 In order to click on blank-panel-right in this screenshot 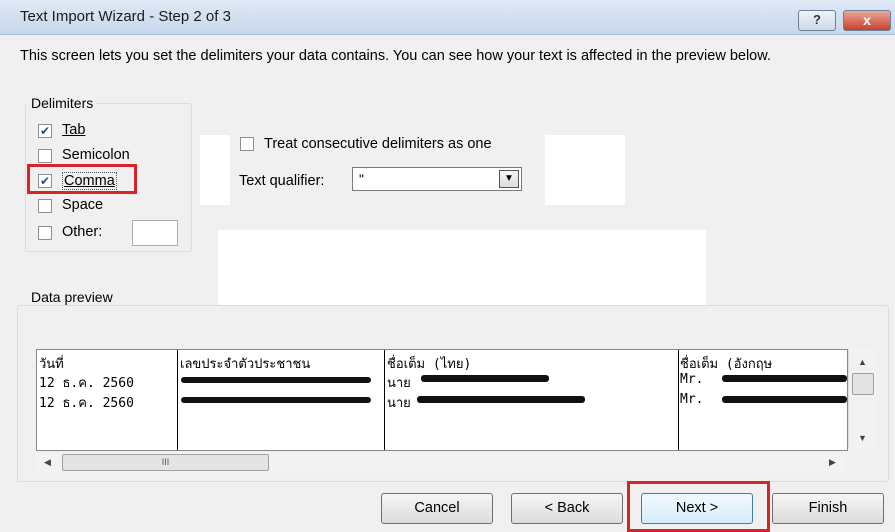, I will do `click(585, 170)`.